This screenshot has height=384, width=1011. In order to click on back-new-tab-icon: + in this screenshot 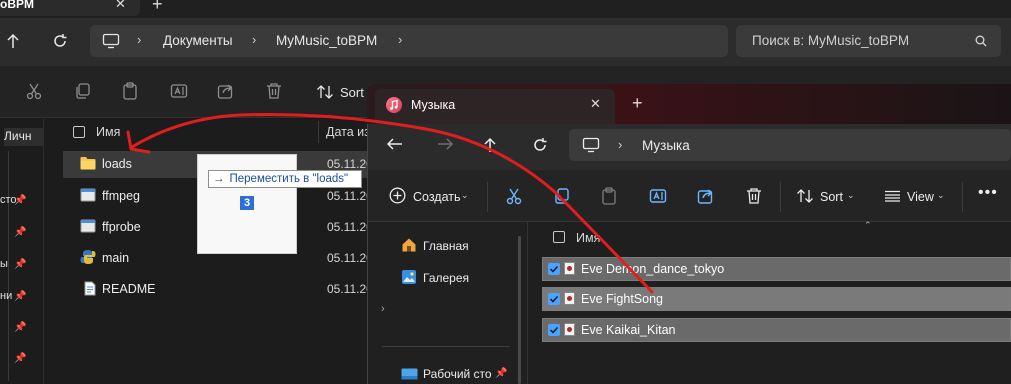, I will do `click(157, 7)`.